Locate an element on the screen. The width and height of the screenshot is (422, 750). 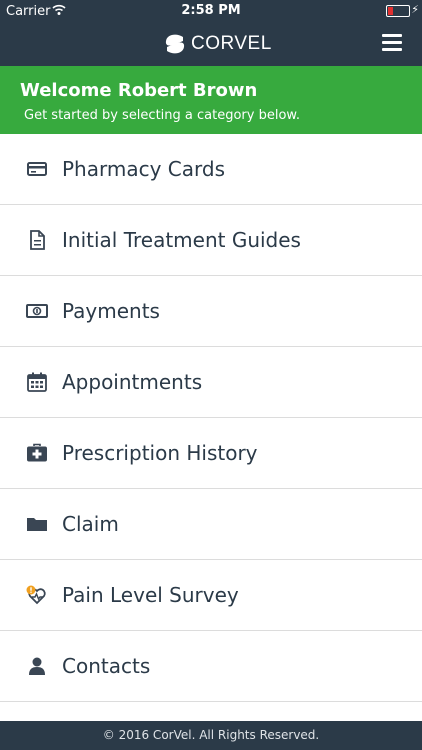
brand-name: CORVEL is located at coordinates (231, 43).